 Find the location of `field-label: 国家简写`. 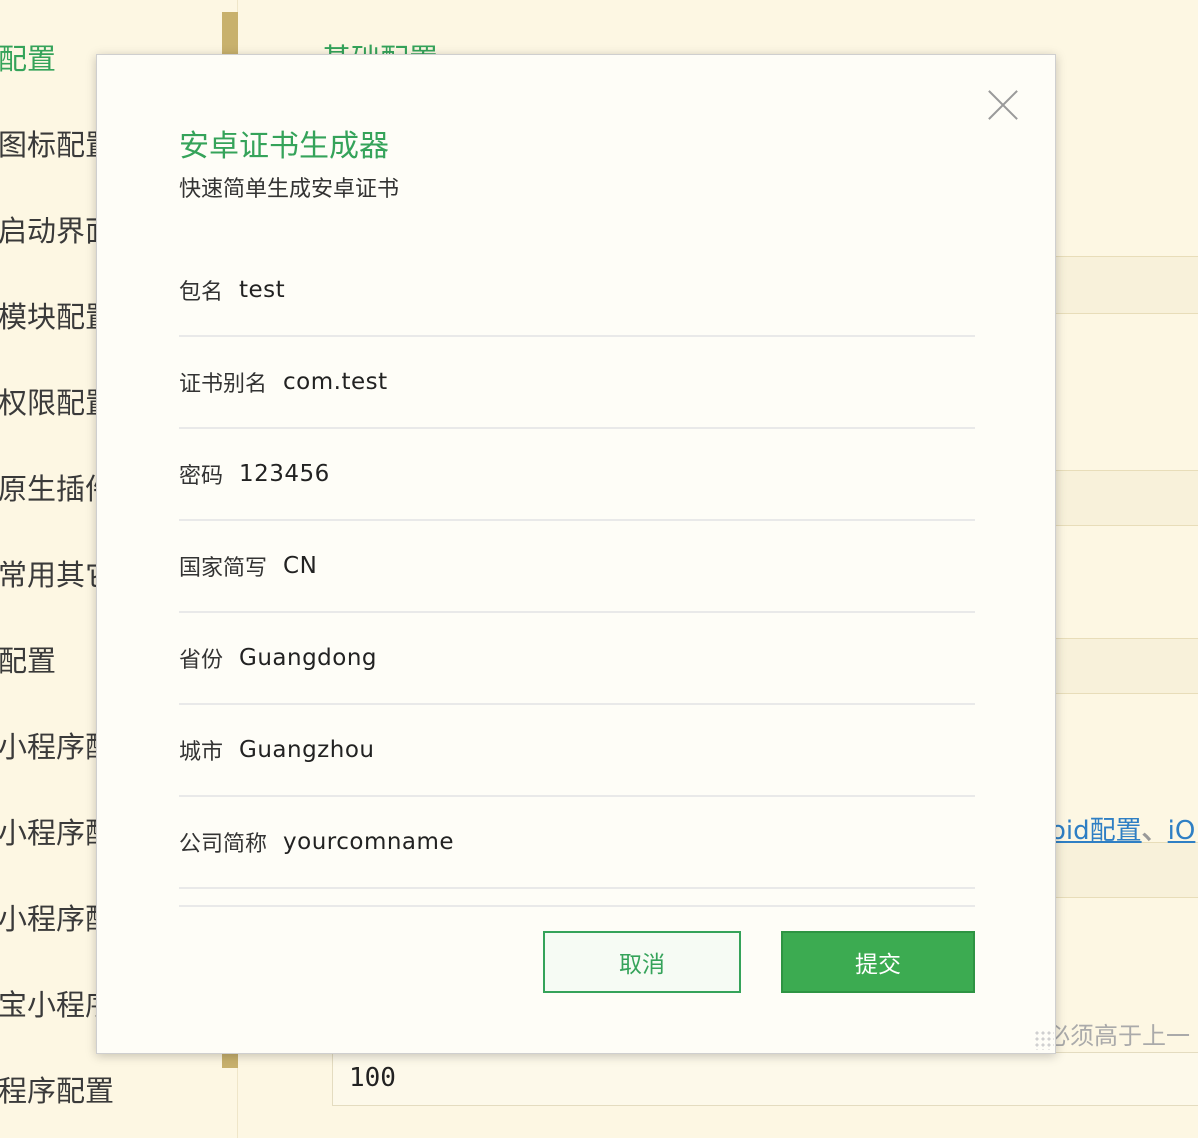

field-label: 国家简写 is located at coordinates (223, 568).